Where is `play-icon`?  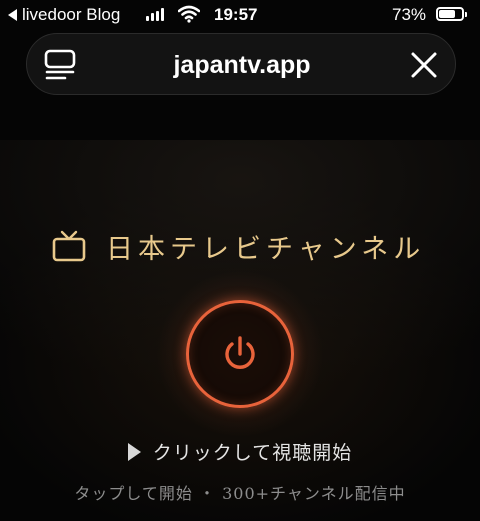
play-icon is located at coordinates (134, 451).